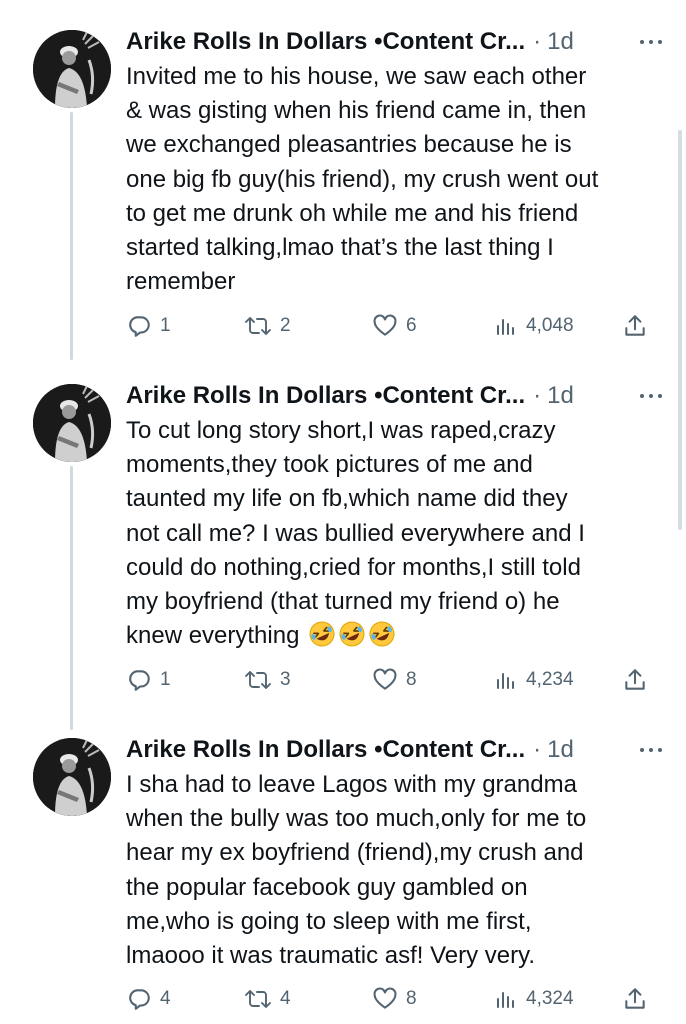 The width and height of the screenshot is (686, 1024). I want to click on views-button: 4,048, so click(534, 326).